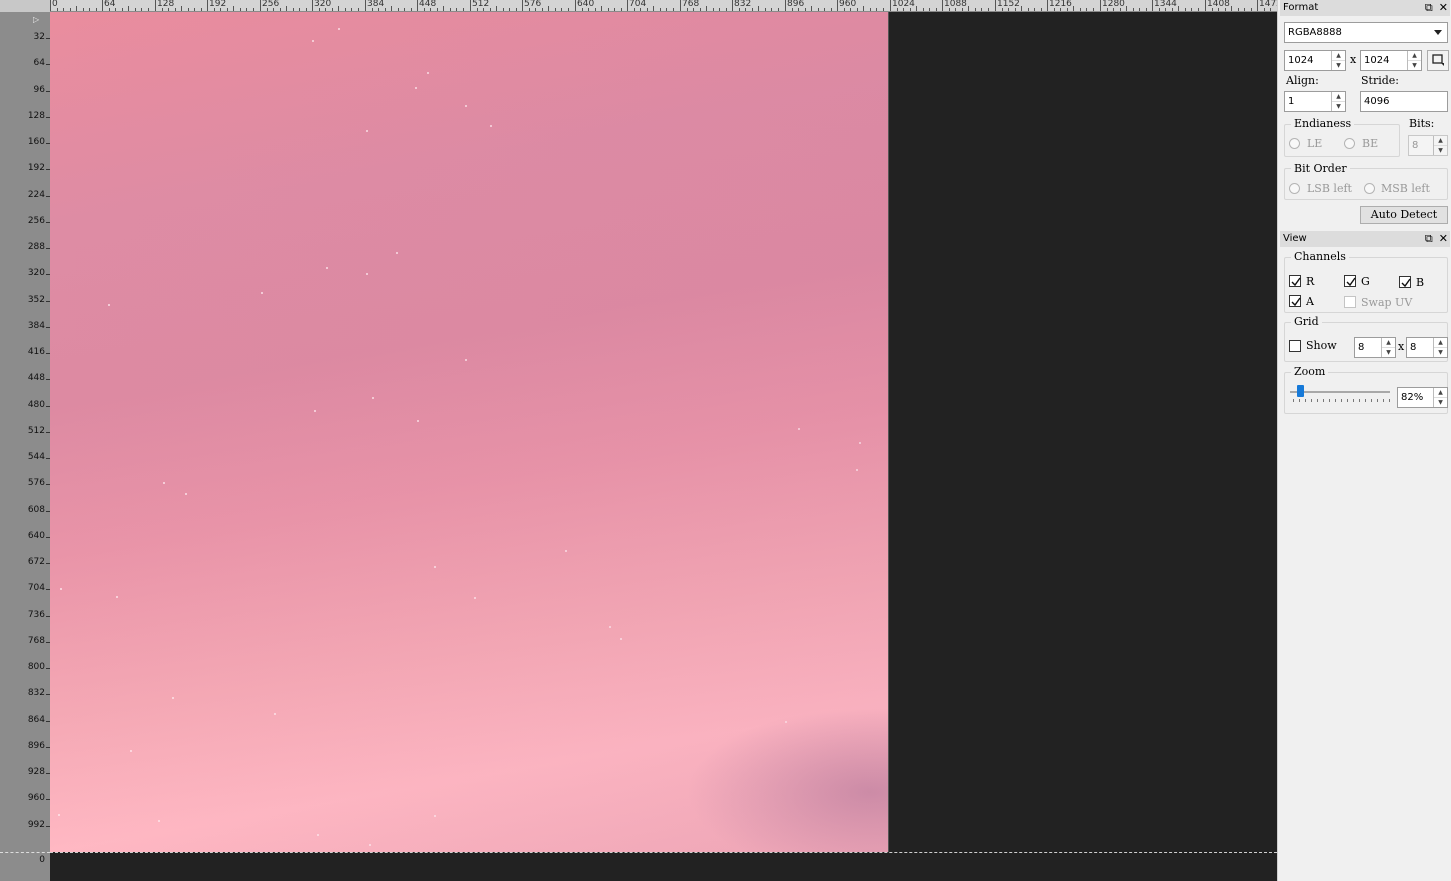 This screenshot has width=1451, height=881. What do you see at coordinates (1295, 346) in the screenshot?
I see `grid-show-checkbox` at bounding box center [1295, 346].